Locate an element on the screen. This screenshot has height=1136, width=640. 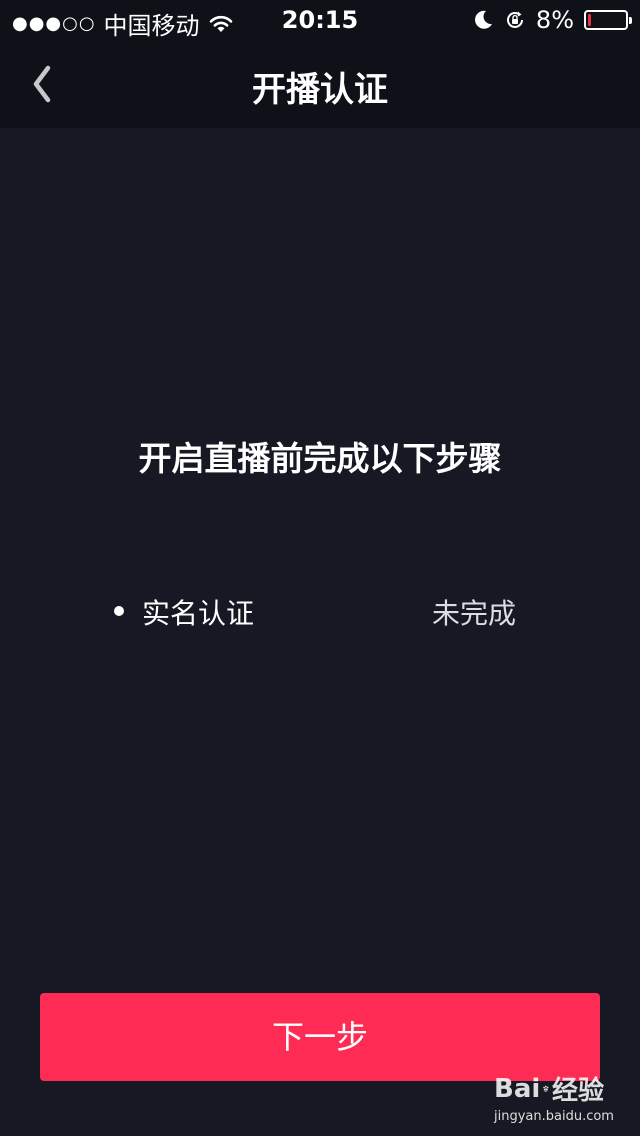
baidu-jingyan-watermark: Bai du 经验 jingyan.baidu.com is located at coordinates (554, 1100).